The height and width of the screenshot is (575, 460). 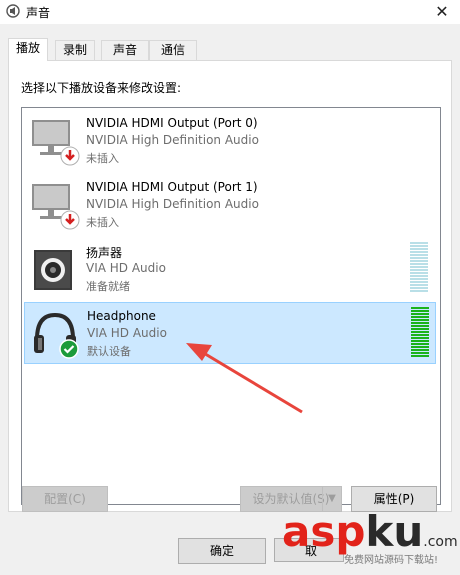 I want to click on tab-label: 通信, so click(x=172, y=50).